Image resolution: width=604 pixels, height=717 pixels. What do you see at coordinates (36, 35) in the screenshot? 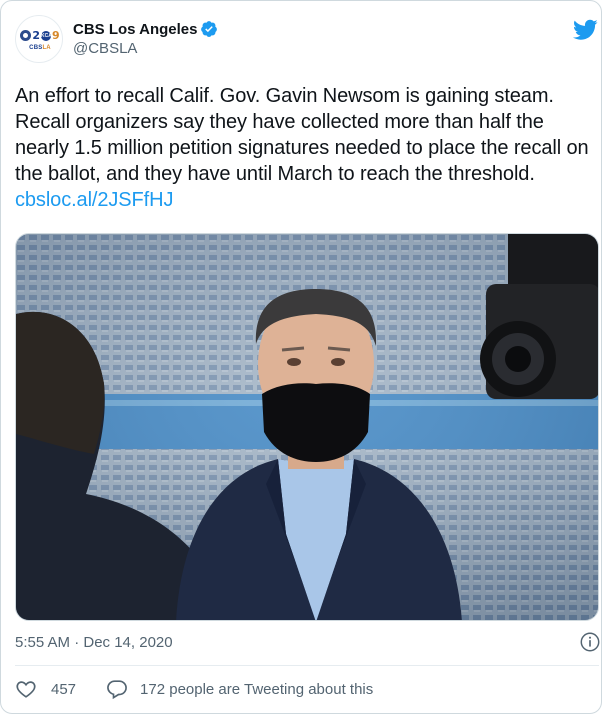
I see `avatar-digit-left: 2` at bounding box center [36, 35].